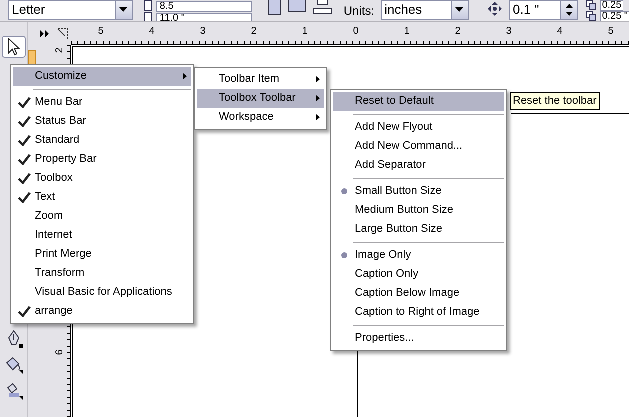 Image resolution: width=629 pixels, height=417 pixels. I want to click on menu-item: Print Merge, so click(102, 254).